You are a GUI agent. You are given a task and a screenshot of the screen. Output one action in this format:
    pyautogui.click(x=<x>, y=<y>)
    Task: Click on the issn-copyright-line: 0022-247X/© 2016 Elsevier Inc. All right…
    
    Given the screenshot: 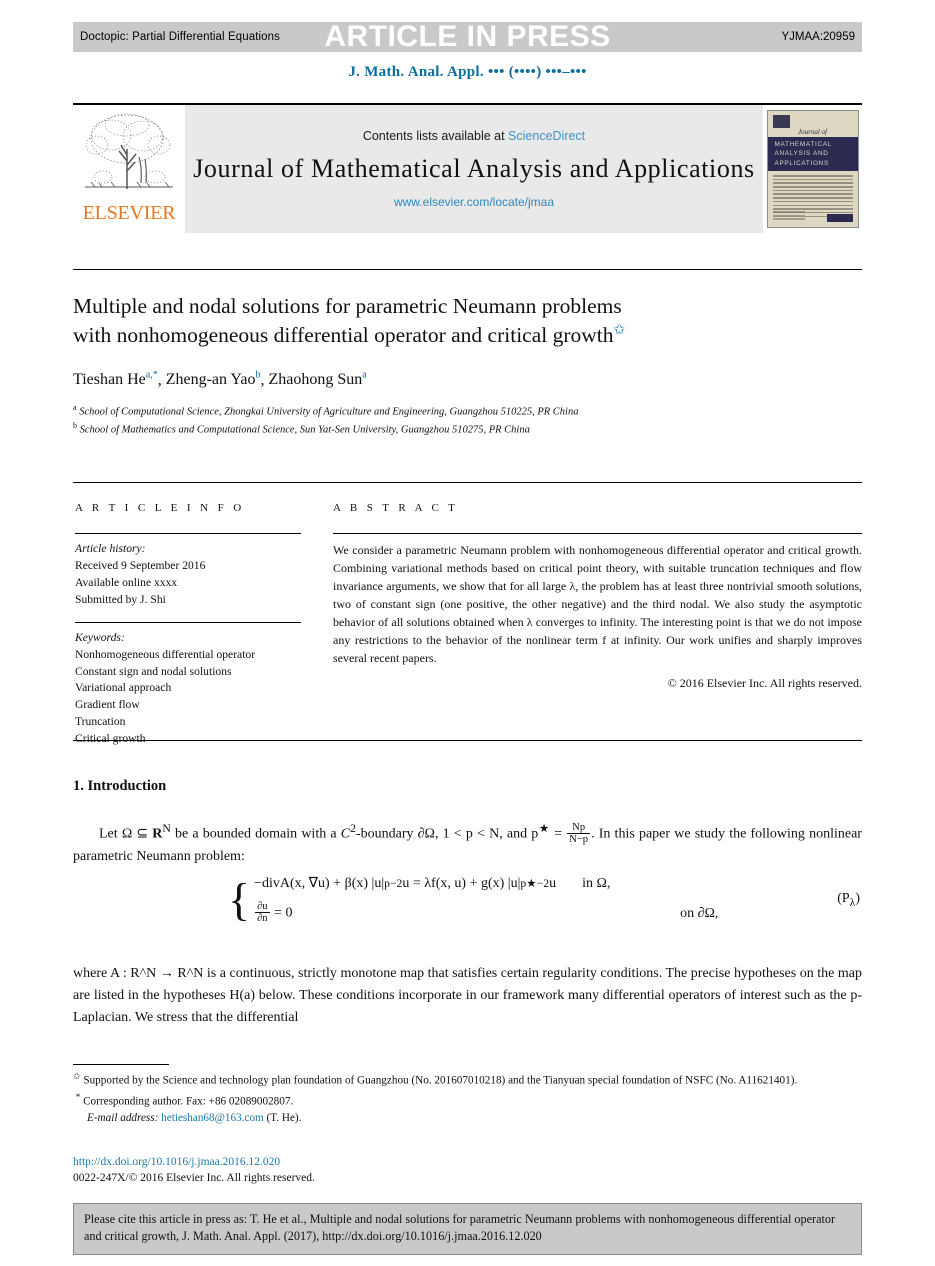 What is the action you would take?
    pyautogui.click(x=194, y=1178)
    